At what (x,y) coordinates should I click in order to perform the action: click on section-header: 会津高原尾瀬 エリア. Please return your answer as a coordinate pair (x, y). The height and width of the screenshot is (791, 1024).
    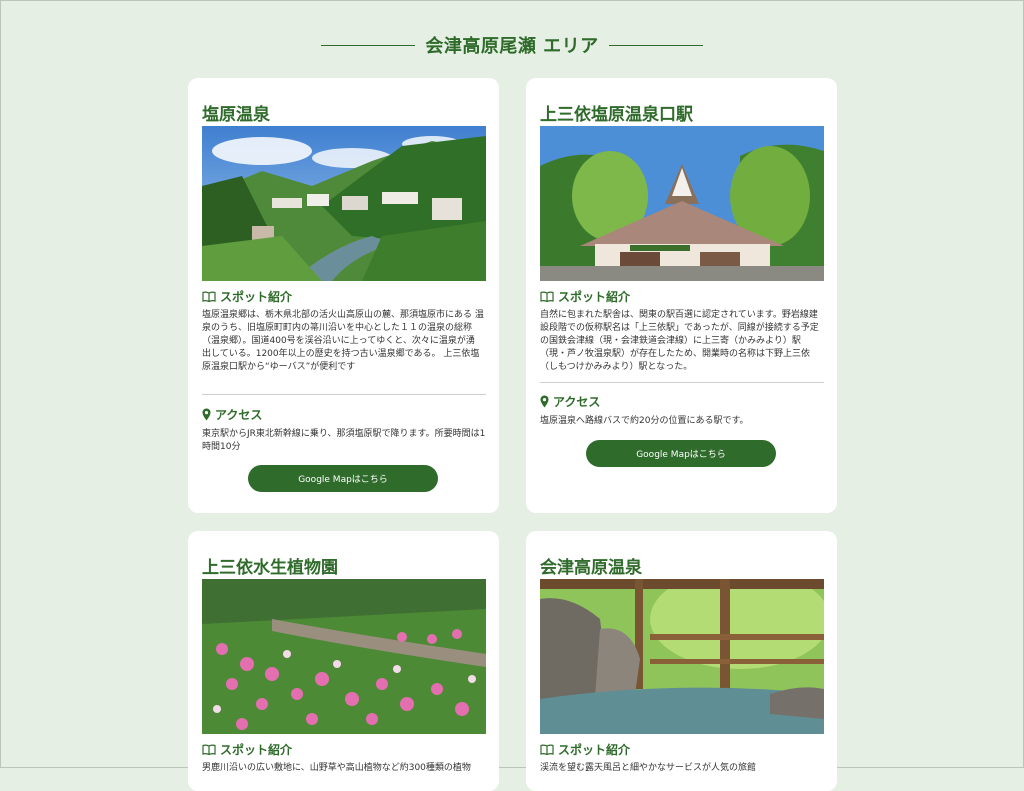
    Looking at the image, I should click on (512, 45).